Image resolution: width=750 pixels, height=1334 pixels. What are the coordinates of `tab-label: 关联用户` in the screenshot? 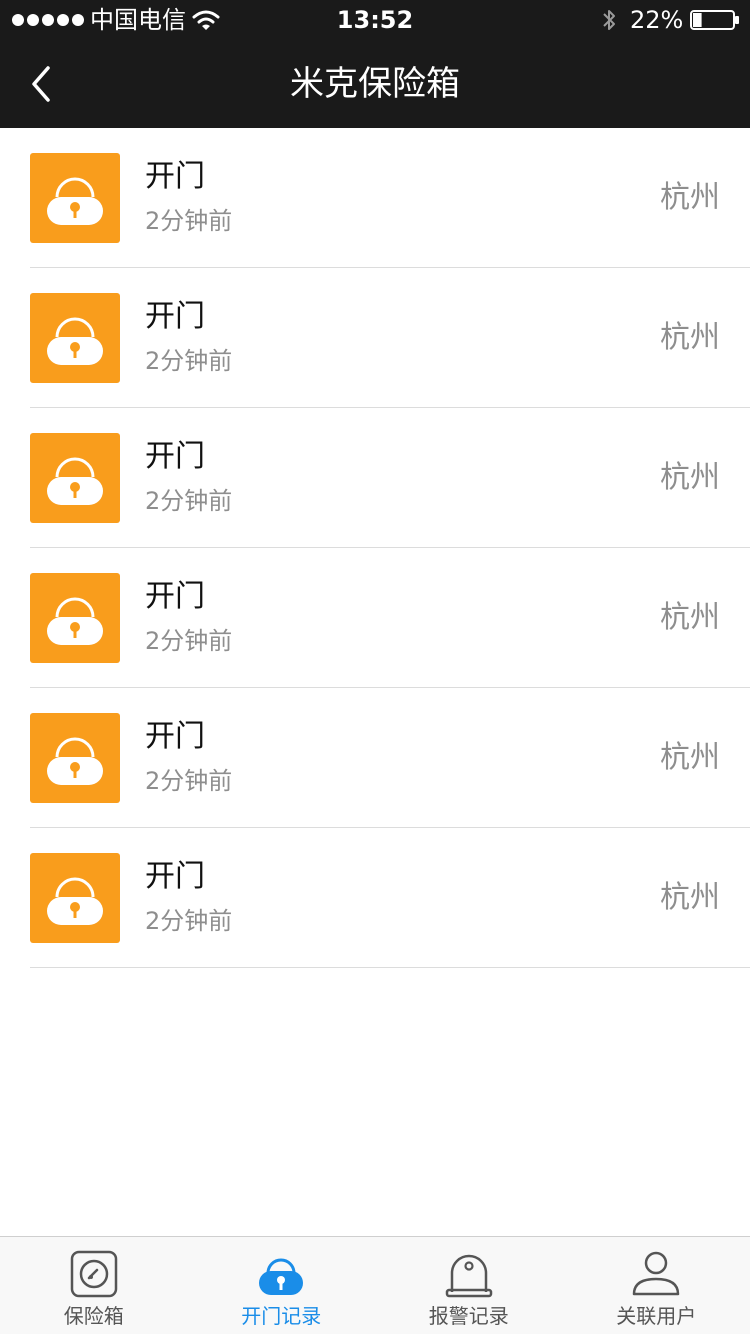 It's located at (656, 1316).